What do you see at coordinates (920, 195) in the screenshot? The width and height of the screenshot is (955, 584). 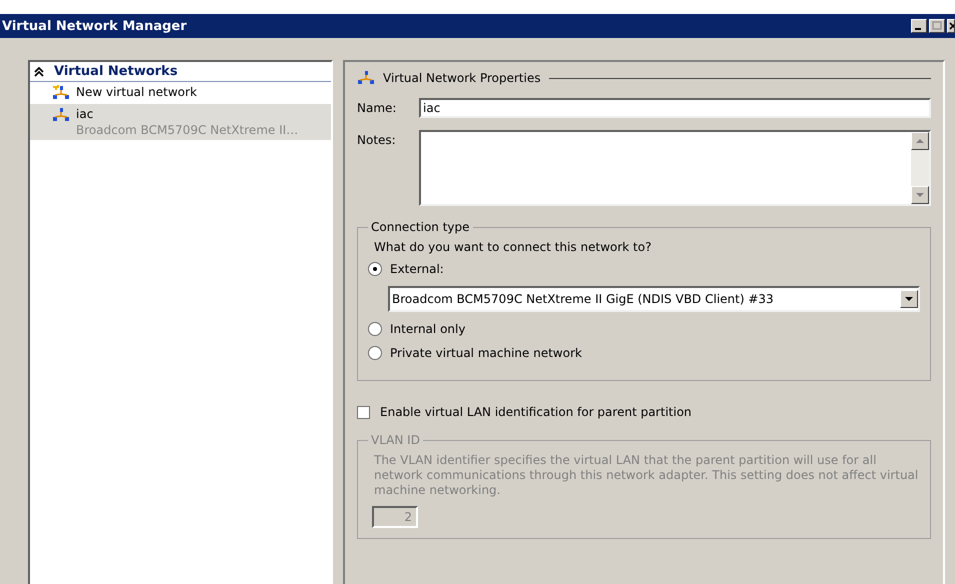 I see `scroll-down-icon` at bounding box center [920, 195].